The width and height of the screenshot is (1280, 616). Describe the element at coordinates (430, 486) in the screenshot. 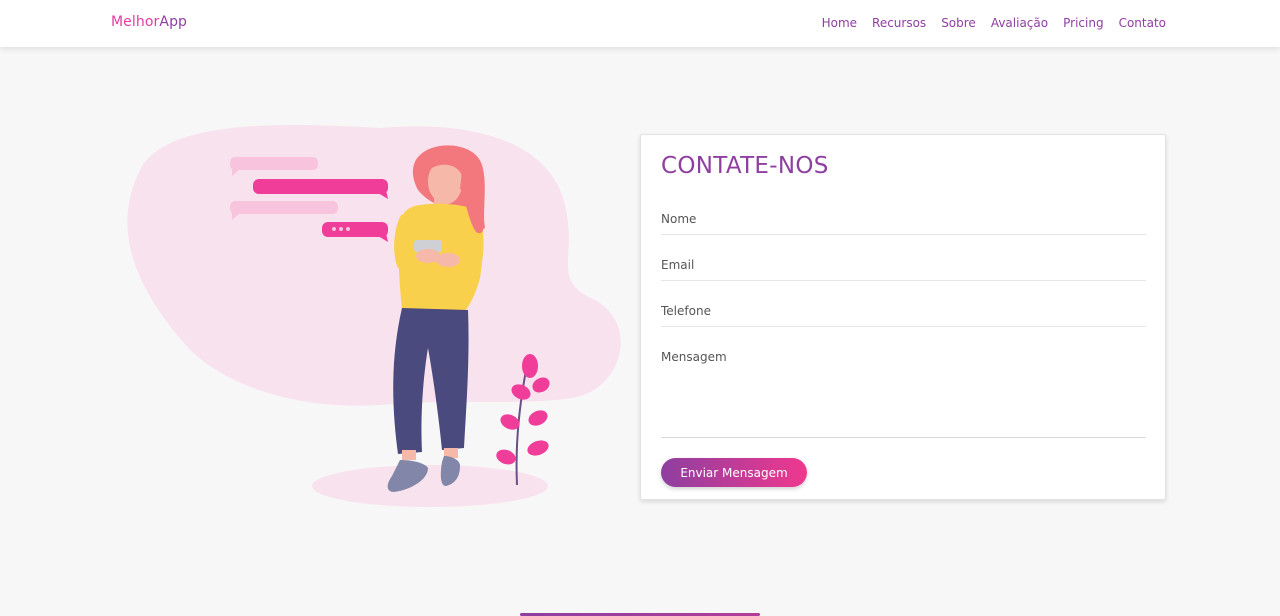

I see `floor-shadow` at that location.